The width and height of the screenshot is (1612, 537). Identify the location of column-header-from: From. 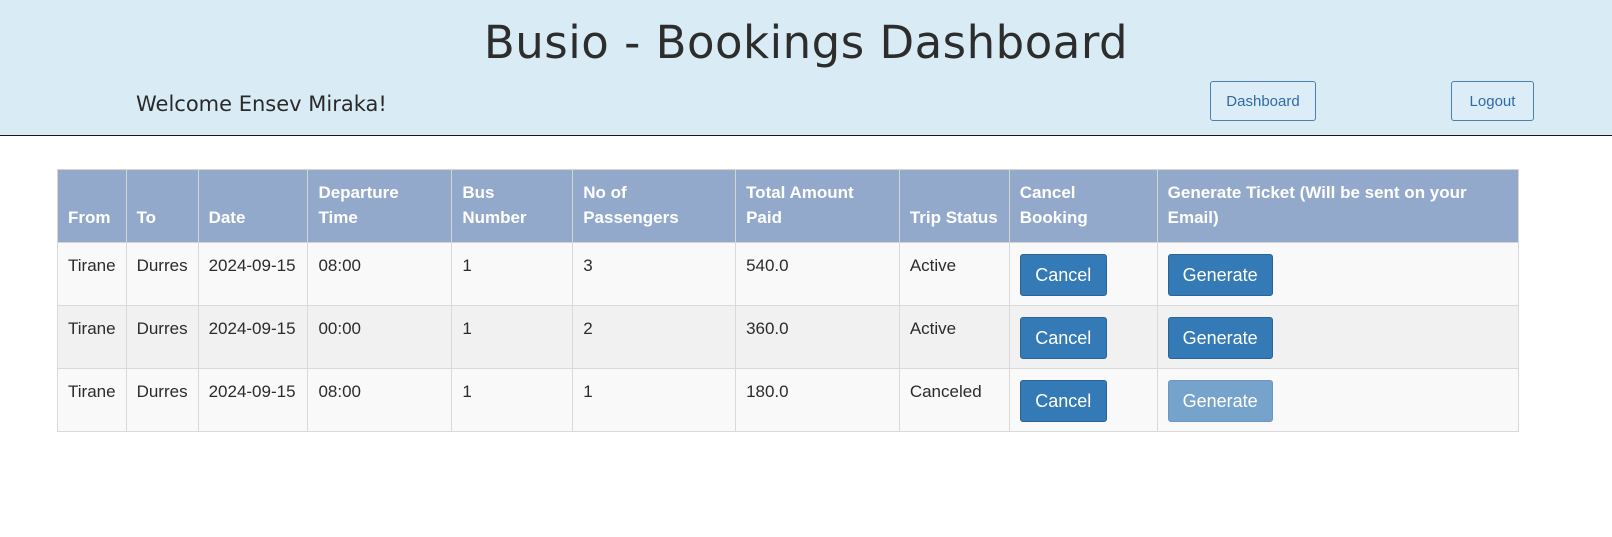
(92, 206).